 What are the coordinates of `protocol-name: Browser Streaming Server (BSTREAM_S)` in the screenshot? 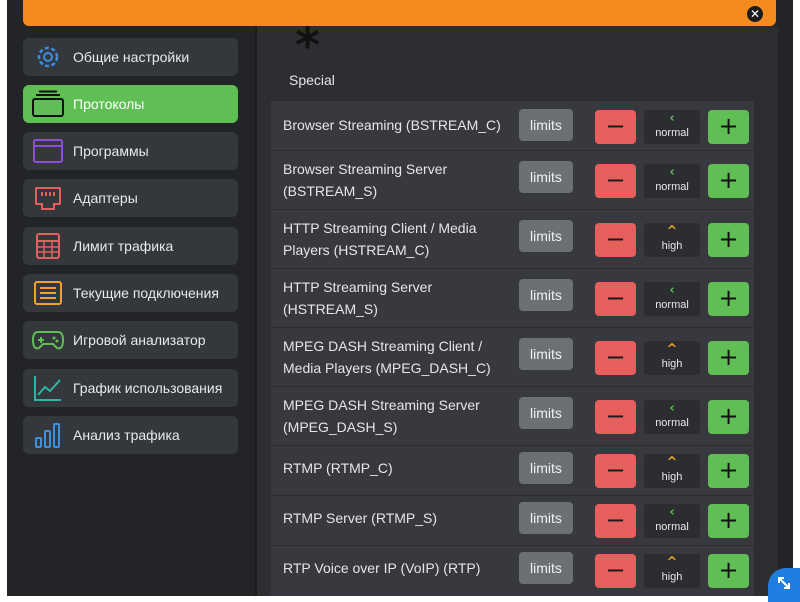 It's located at (365, 180).